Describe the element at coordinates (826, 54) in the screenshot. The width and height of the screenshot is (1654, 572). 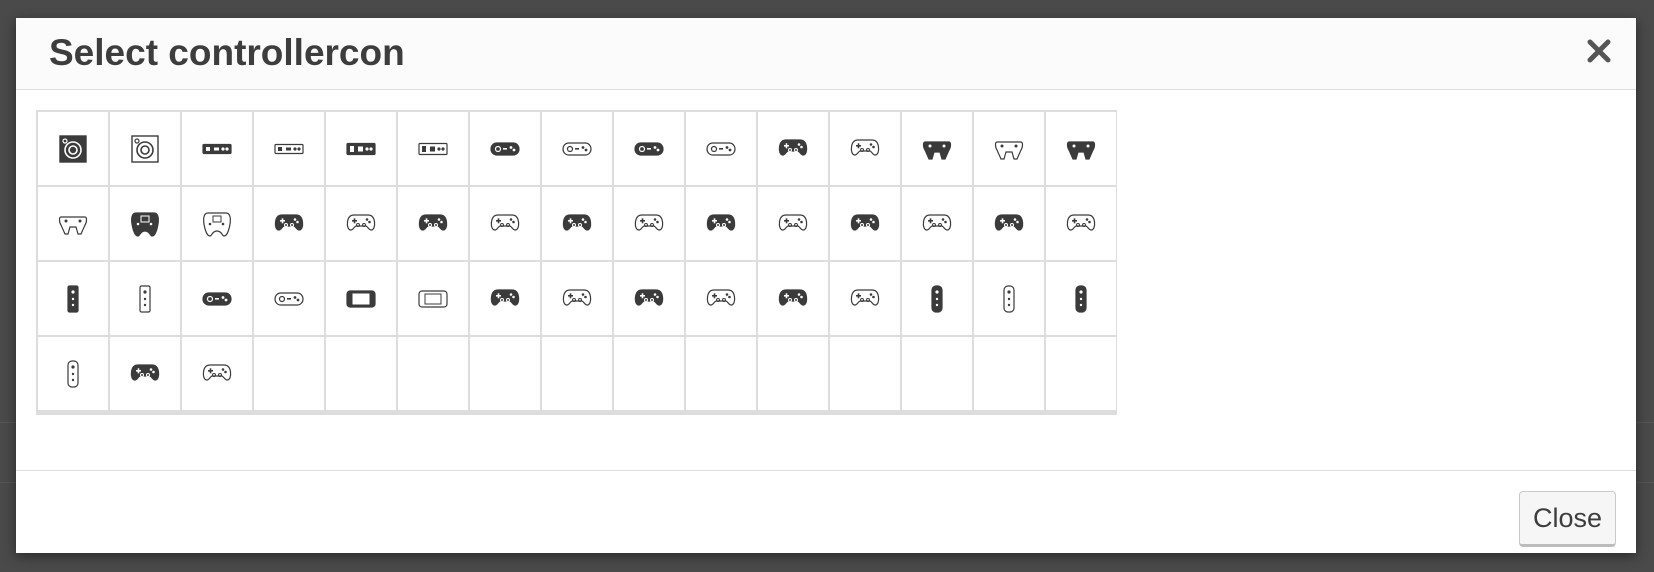
I see `modal-header: Select controllercon` at that location.